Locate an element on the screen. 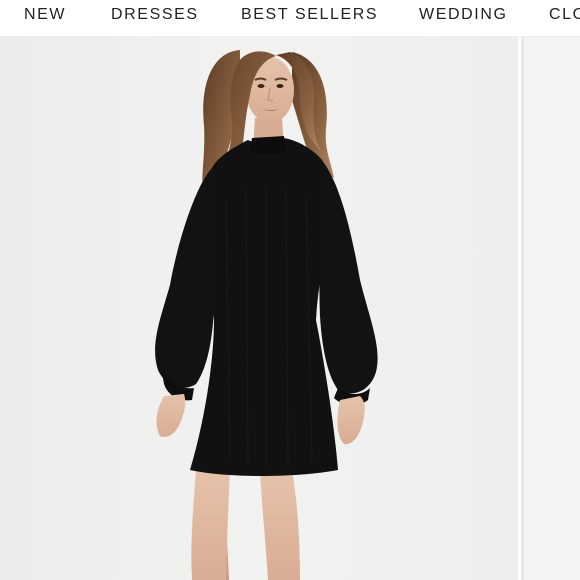  nav-item-new: NEW is located at coordinates (45, 15).